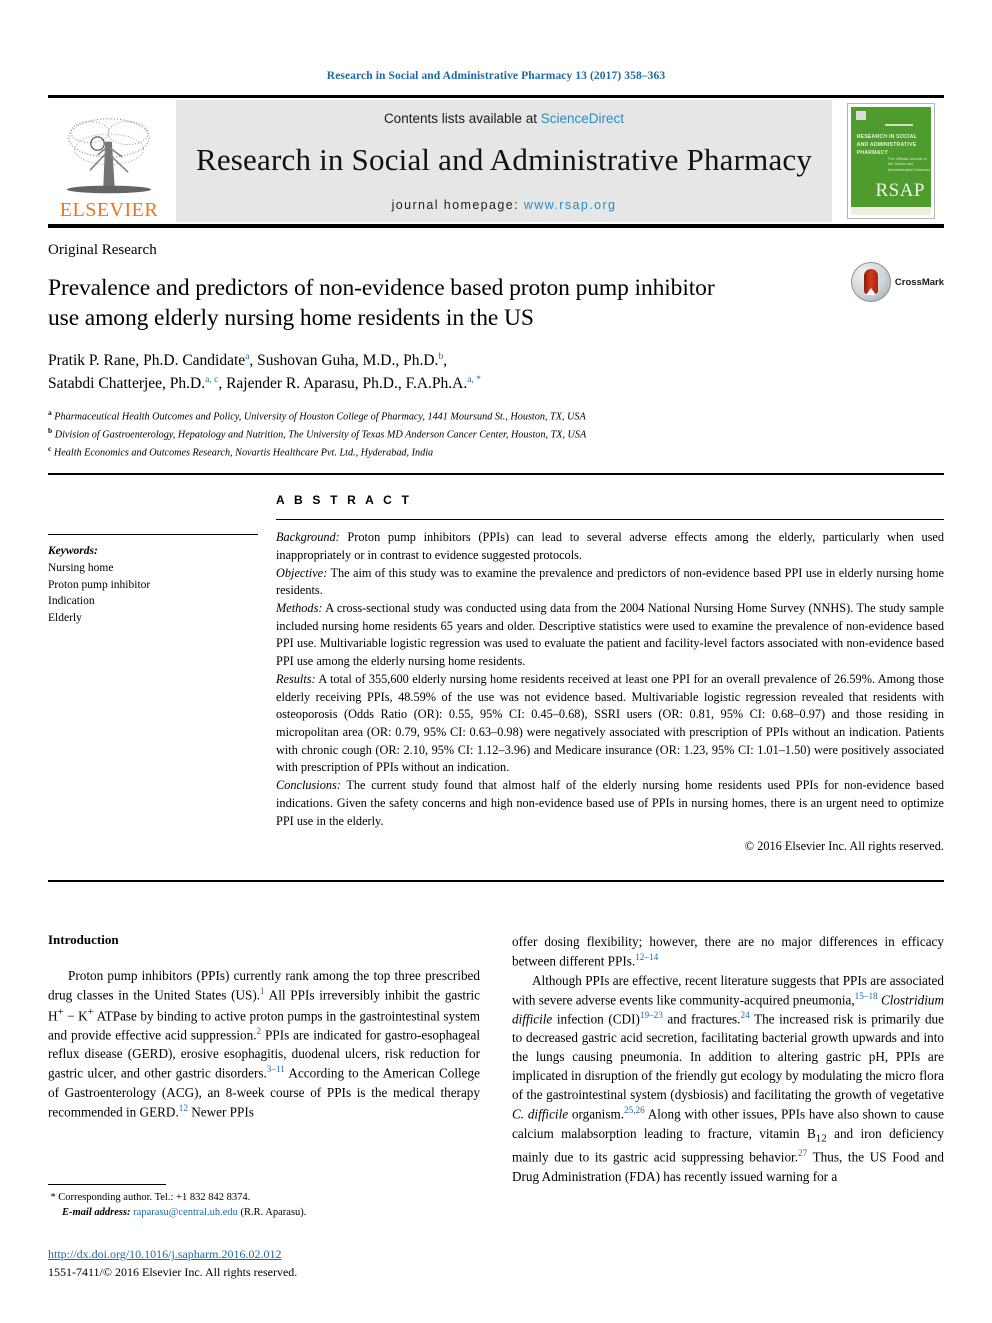  What do you see at coordinates (107, 1184) in the screenshot?
I see `footnote-rule` at bounding box center [107, 1184].